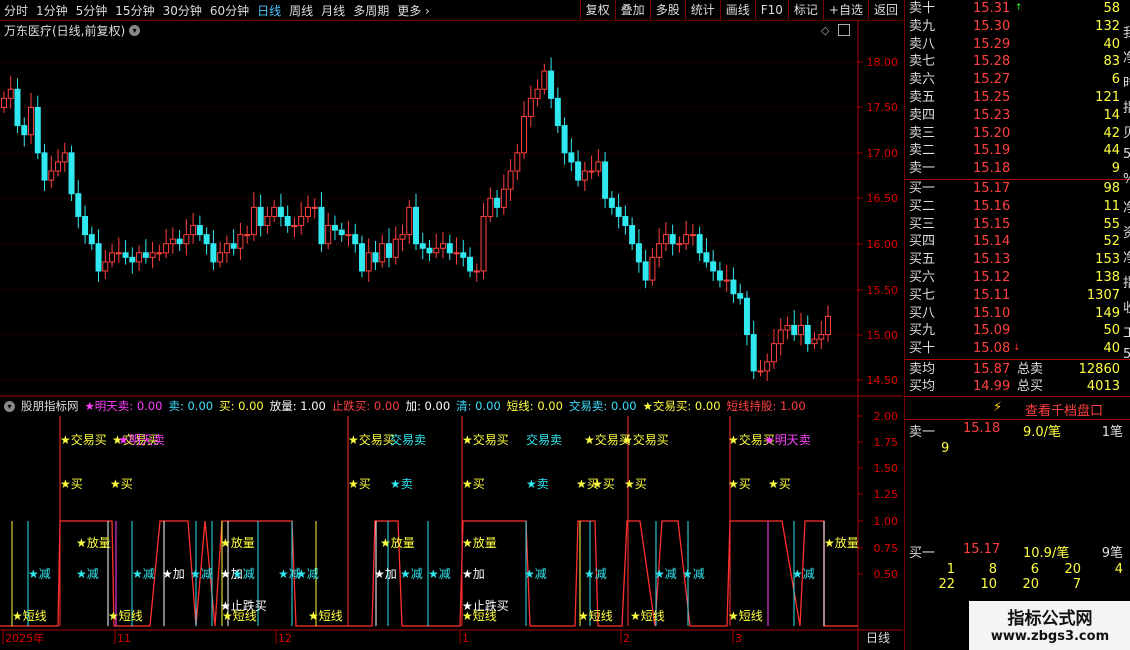  Describe the element at coordinates (702, 10) in the screenshot. I see `toolbar-button-3: 统计` at that location.